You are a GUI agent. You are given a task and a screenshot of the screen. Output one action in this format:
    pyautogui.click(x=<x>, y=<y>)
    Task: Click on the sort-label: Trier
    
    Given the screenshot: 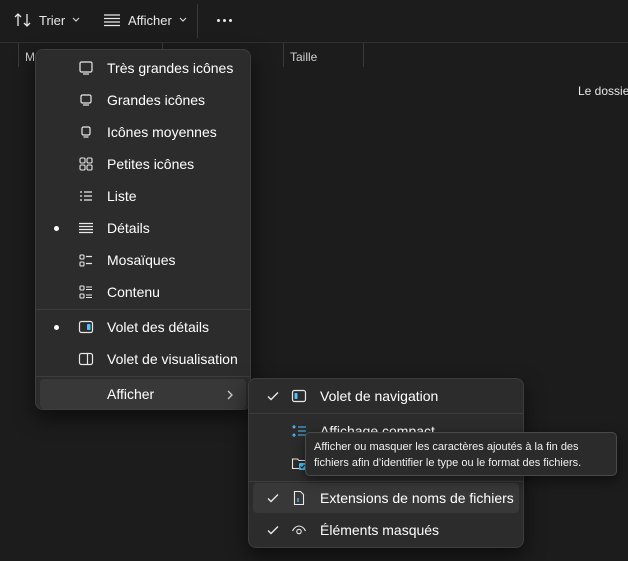 What is the action you would take?
    pyautogui.click(x=52, y=20)
    